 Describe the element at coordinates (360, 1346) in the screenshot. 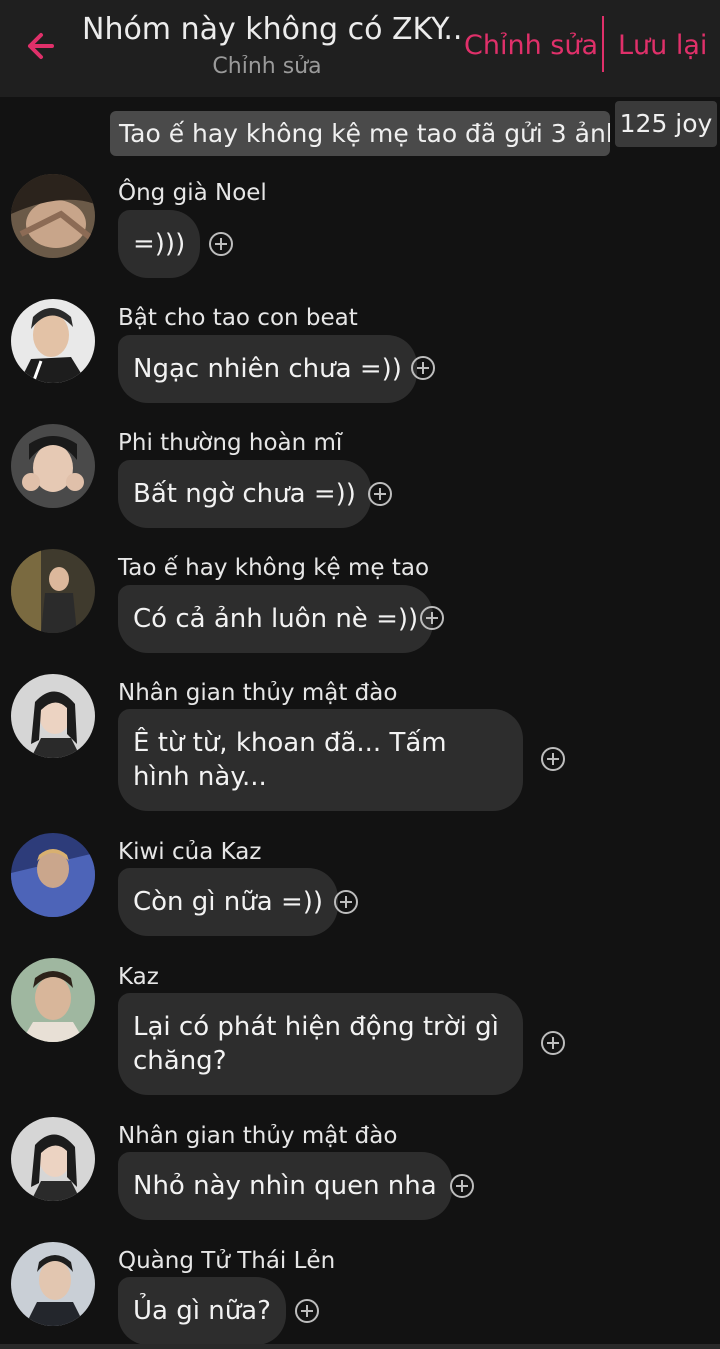

I see `bottom-divider` at that location.